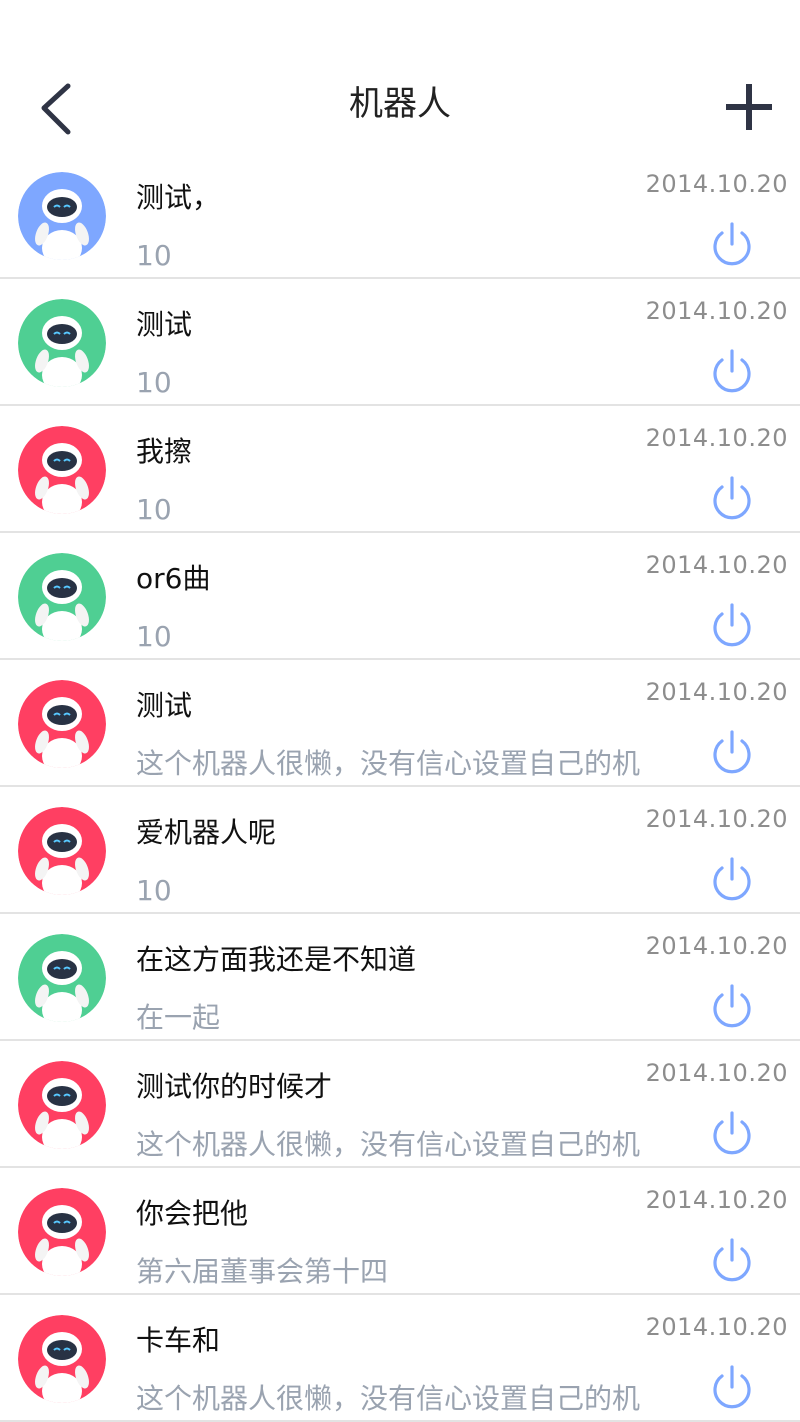 Image resolution: width=800 pixels, height=1422 pixels. Describe the element at coordinates (400, 850) in the screenshot. I see `robot-list-item: 爱机器人呢 10 2014.10.20` at that location.